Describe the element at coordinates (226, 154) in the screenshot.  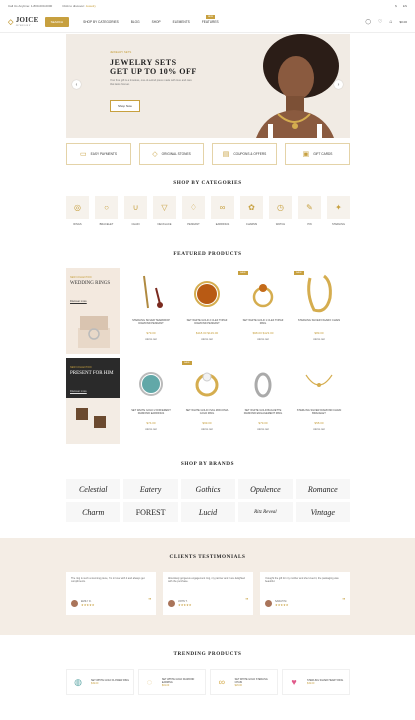
I see `ticket-icon: ▤` at that location.